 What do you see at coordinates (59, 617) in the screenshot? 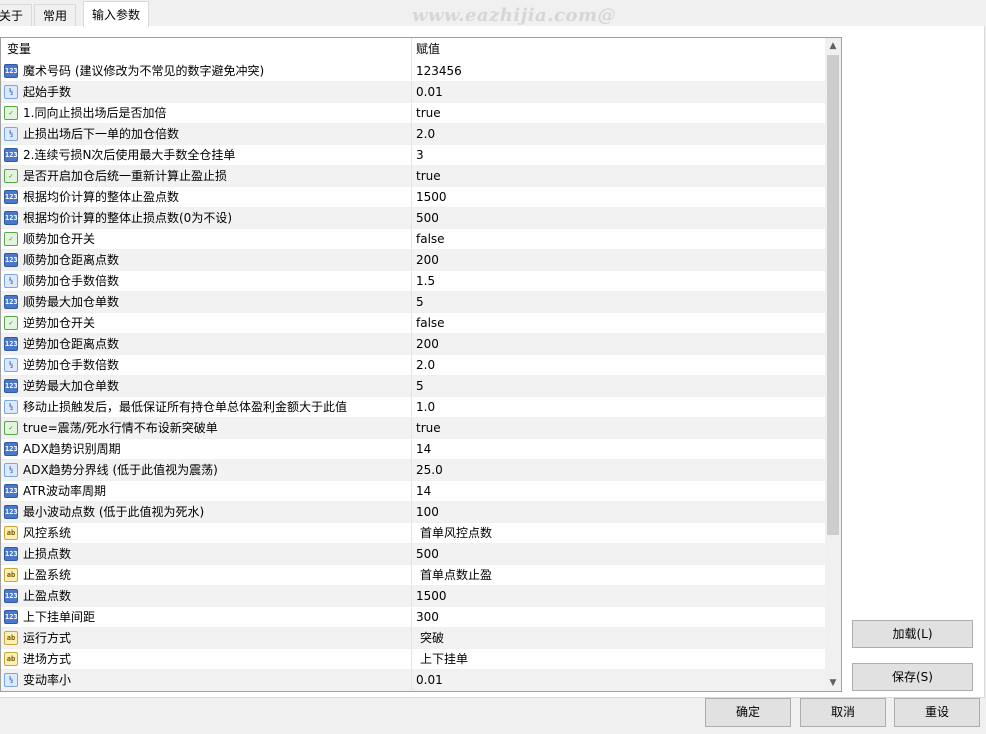
I see `parameter-name: 上下挂单间距` at bounding box center [59, 617].